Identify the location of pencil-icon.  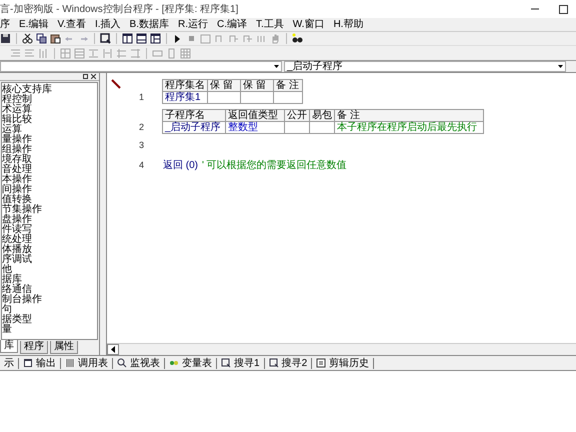
(116, 84).